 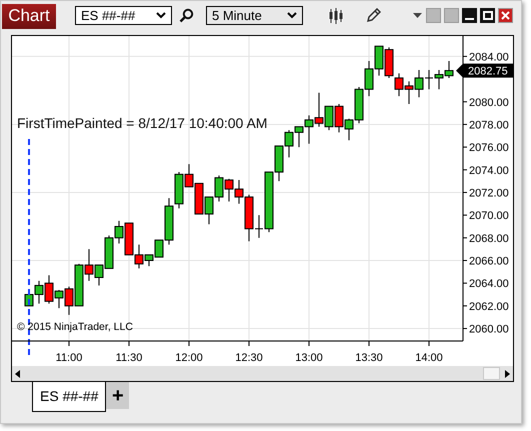 What do you see at coordinates (489, 306) in the screenshot?
I see `price-axis-label: 2062.00` at bounding box center [489, 306].